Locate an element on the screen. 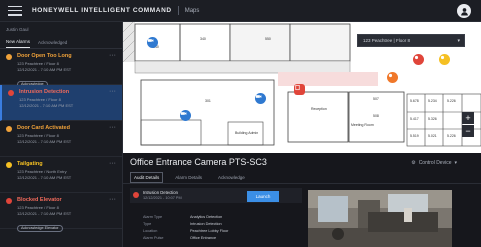 This screenshot has height=247, width=481. control-device-label: Control Device is located at coordinates (435, 163).